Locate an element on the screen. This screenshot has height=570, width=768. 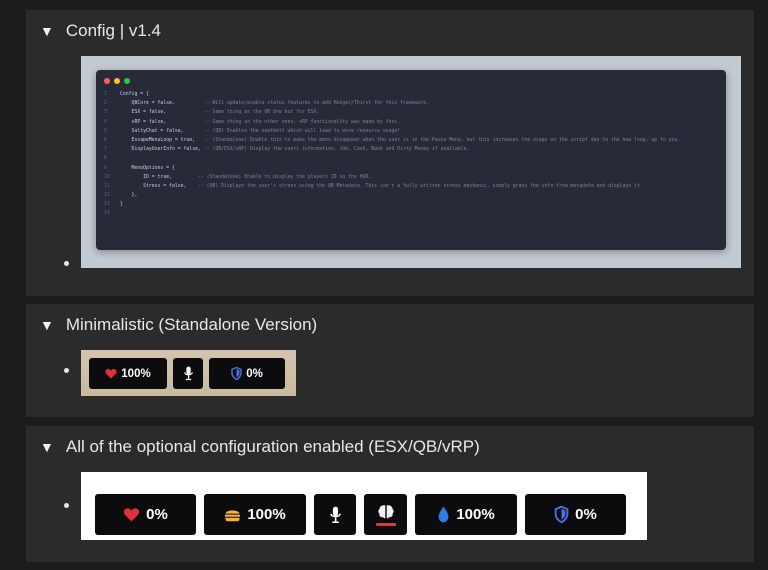
code-text: MenuOptions = { is located at coordinates (147, 168).